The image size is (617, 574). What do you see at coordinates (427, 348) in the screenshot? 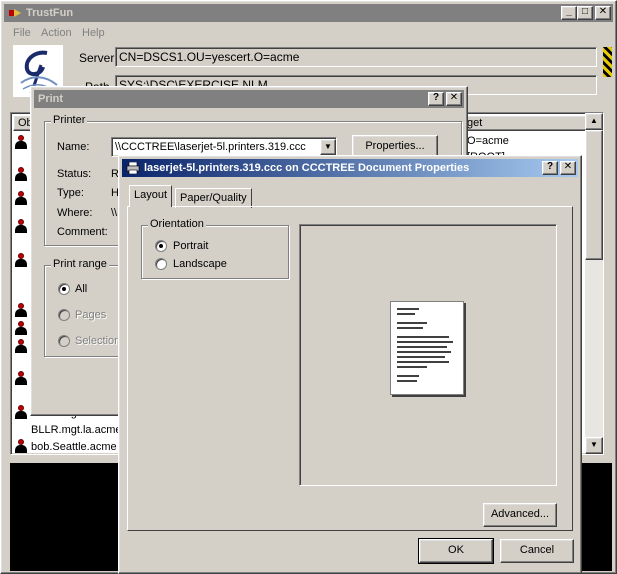
I see `page-preview-icon` at bounding box center [427, 348].